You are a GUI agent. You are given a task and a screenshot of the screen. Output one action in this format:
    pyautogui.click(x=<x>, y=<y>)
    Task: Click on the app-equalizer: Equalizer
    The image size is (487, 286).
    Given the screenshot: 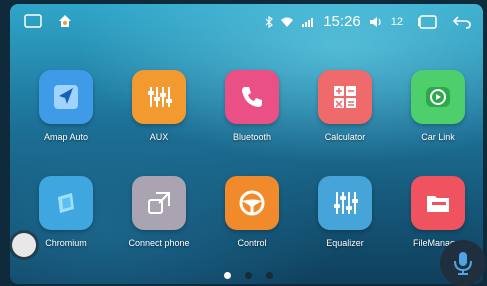 What is the action you would take?
    pyautogui.click(x=345, y=212)
    